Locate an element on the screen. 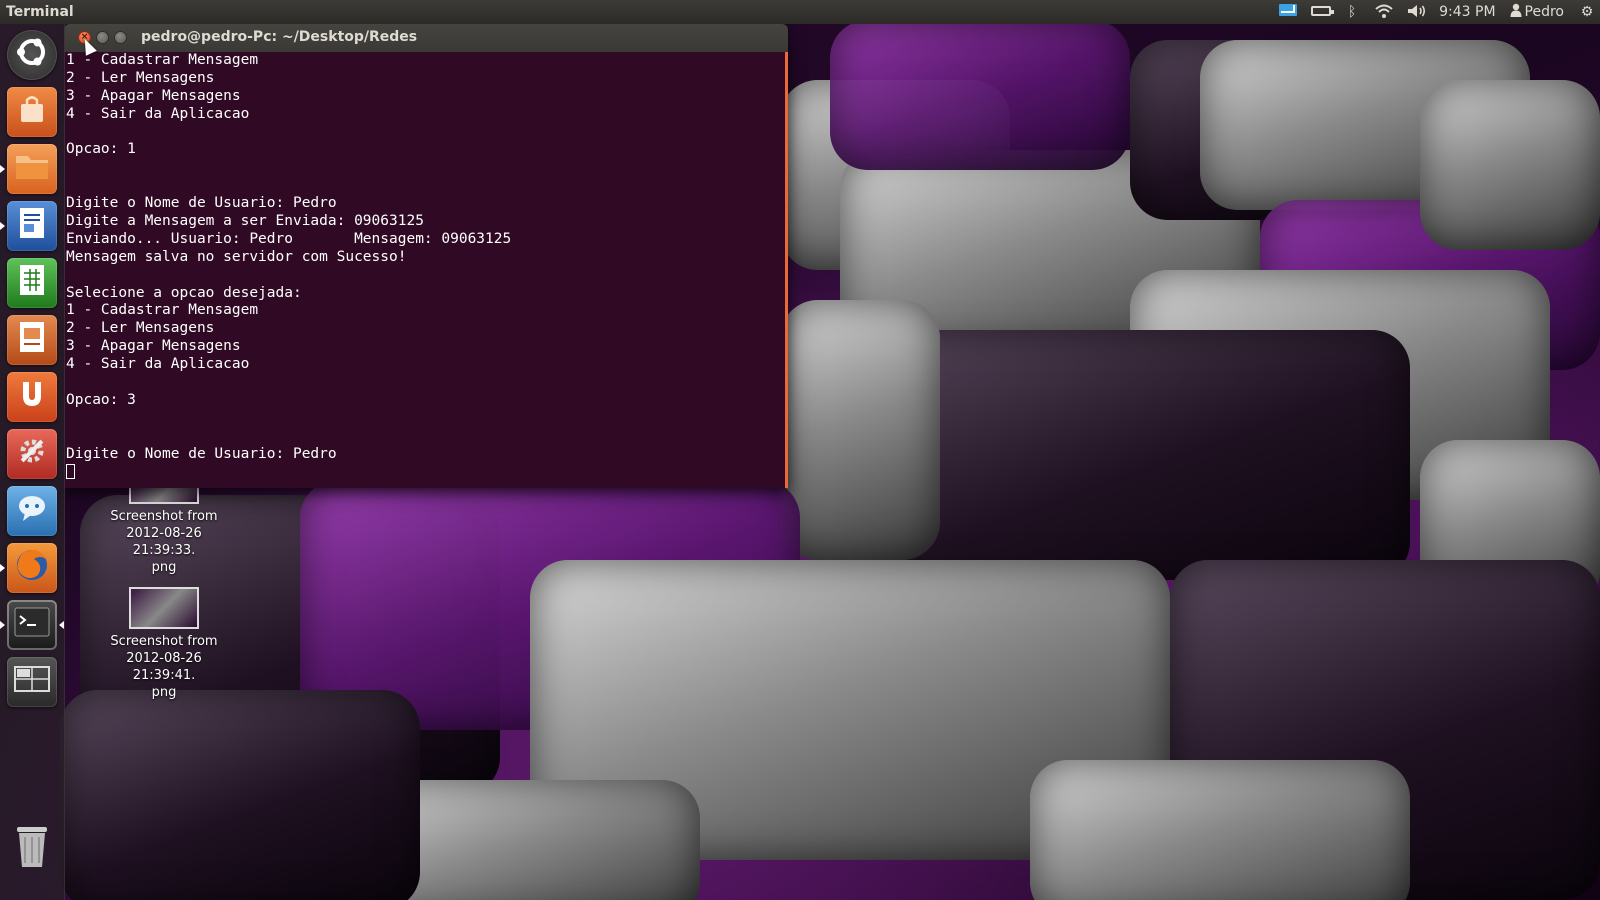 The height and width of the screenshot is (900, 1600). session-gear-icon: ⚙ is located at coordinates (1587, 12).